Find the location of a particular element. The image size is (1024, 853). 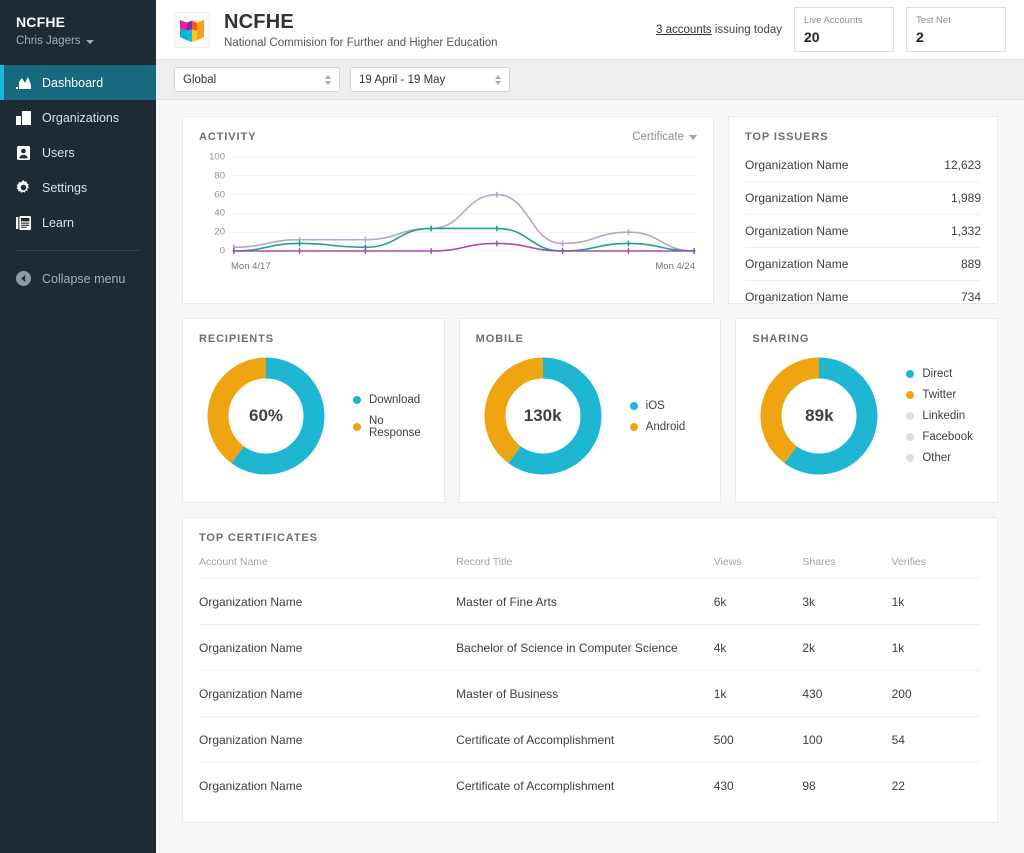

cell-views: 430 is located at coordinates (723, 786).